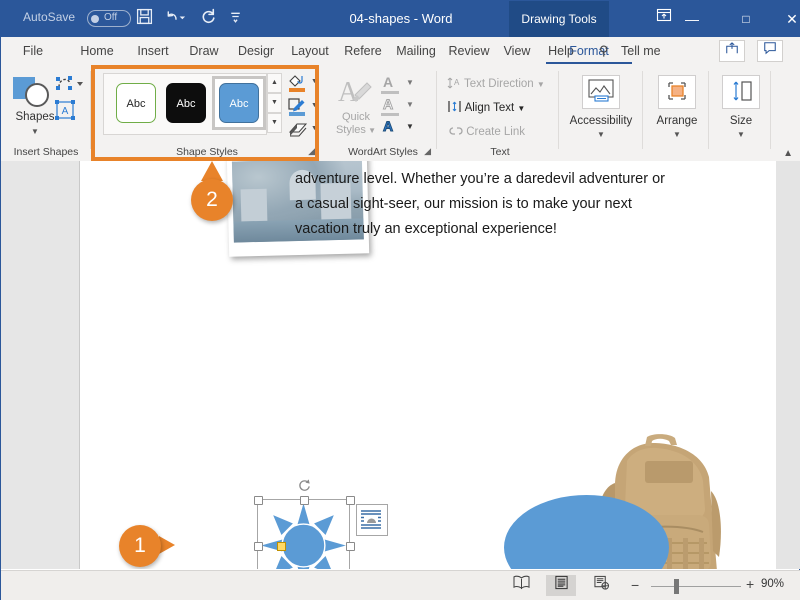  Describe the element at coordinates (371, 130) in the screenshot. I see `quick-styles-caret-icon: ▼` at that location.